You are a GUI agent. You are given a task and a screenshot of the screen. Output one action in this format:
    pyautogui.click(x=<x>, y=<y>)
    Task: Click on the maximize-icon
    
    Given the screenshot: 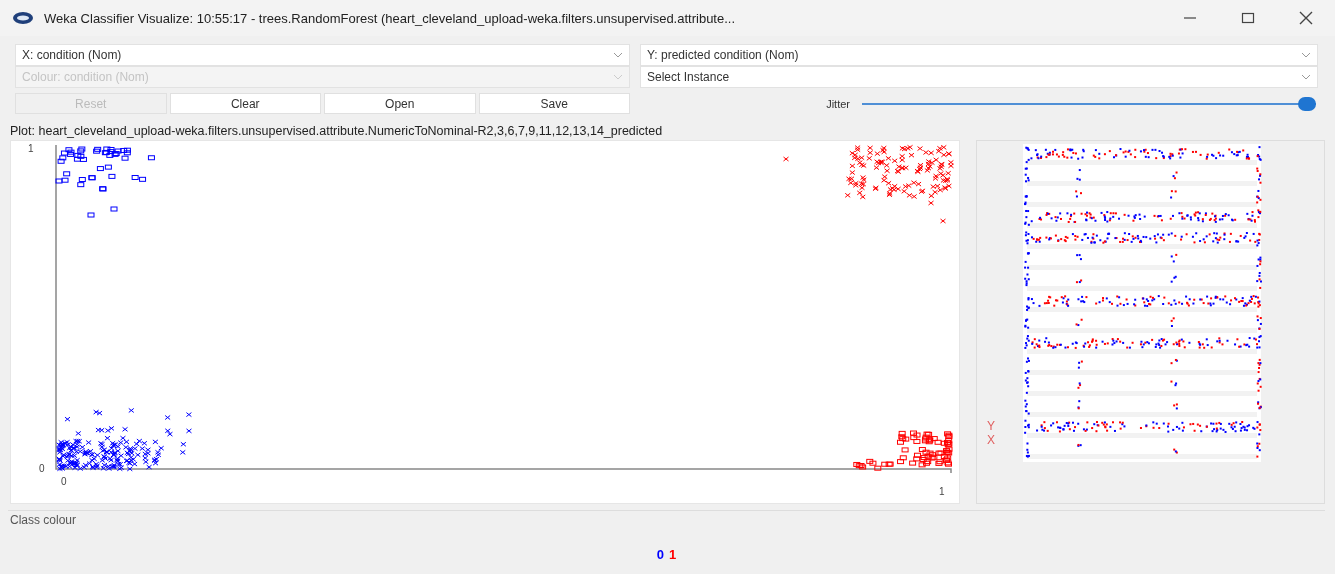 What is the action you would take?
    pyautogui.click(x=1248, y=18)
    